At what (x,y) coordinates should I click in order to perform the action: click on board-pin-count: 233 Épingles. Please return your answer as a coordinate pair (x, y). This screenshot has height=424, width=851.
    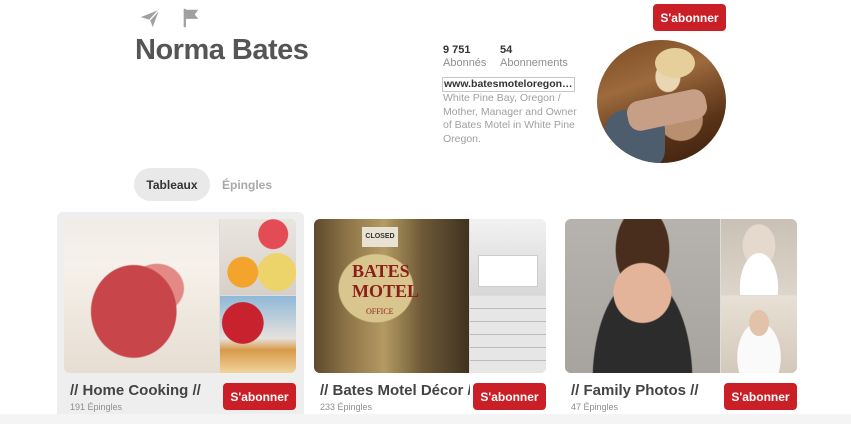
    Looking at the image, I should click on (346, 407).